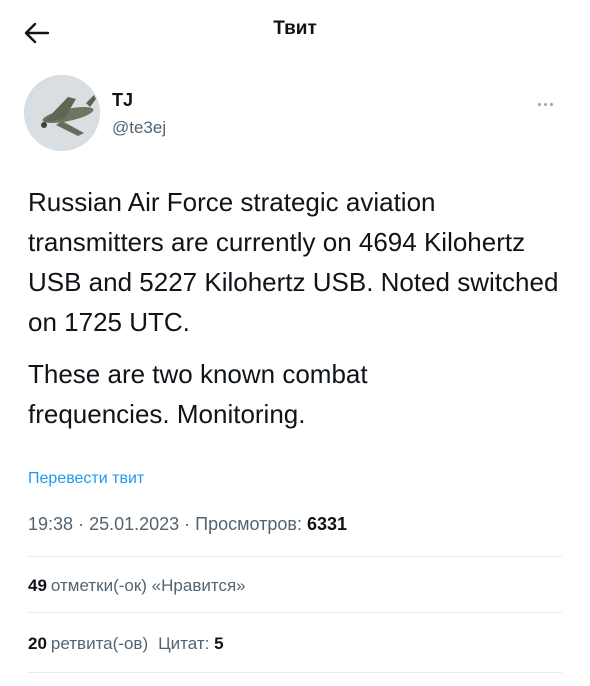 This screenshot has width=590, height=686. I want to click on airplane-avatar-image, so click(62, 113).